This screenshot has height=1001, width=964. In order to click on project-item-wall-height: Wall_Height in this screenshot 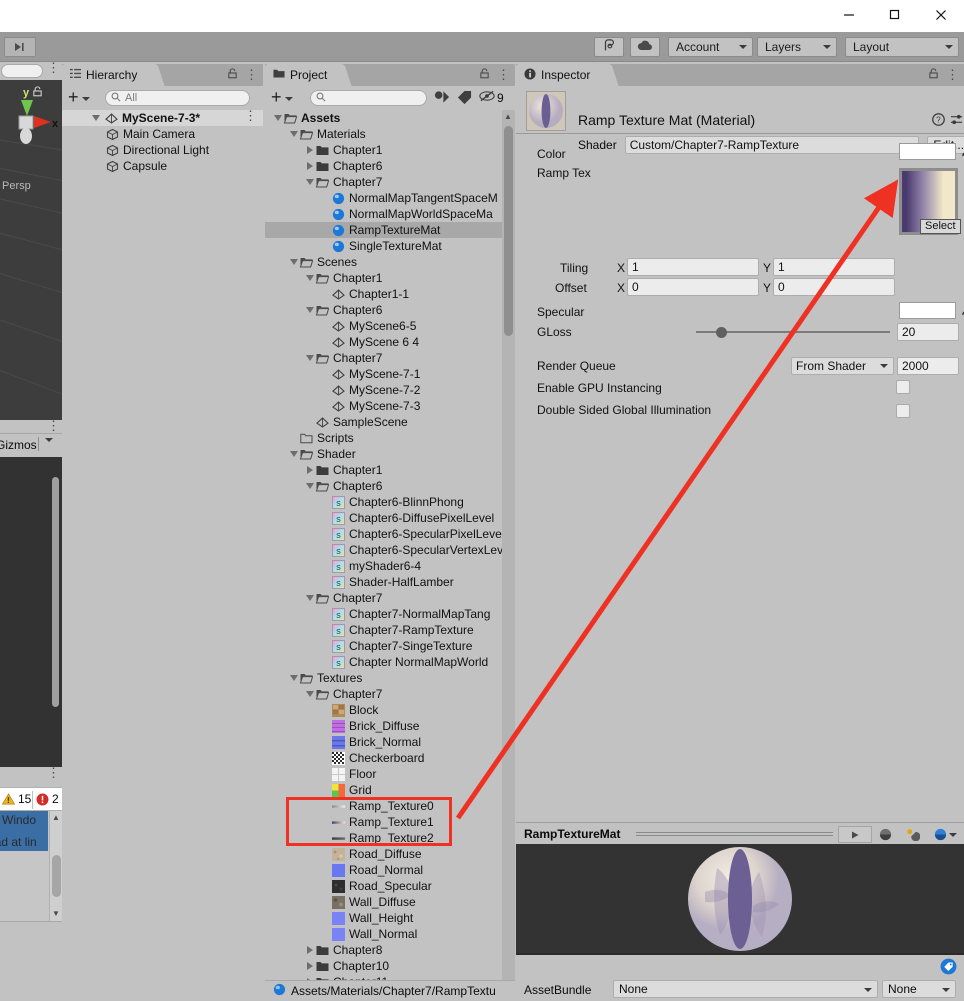, I will do `click(383, 918)`.